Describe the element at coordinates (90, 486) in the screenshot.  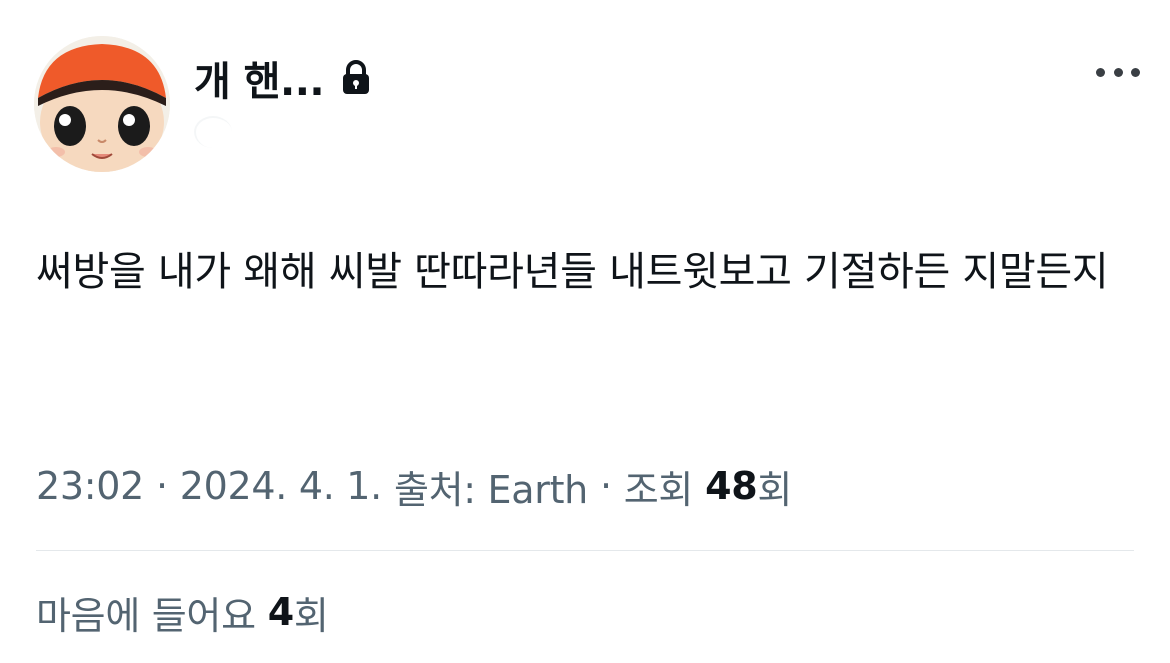
I see `tweet-time: 23:02` at that location.